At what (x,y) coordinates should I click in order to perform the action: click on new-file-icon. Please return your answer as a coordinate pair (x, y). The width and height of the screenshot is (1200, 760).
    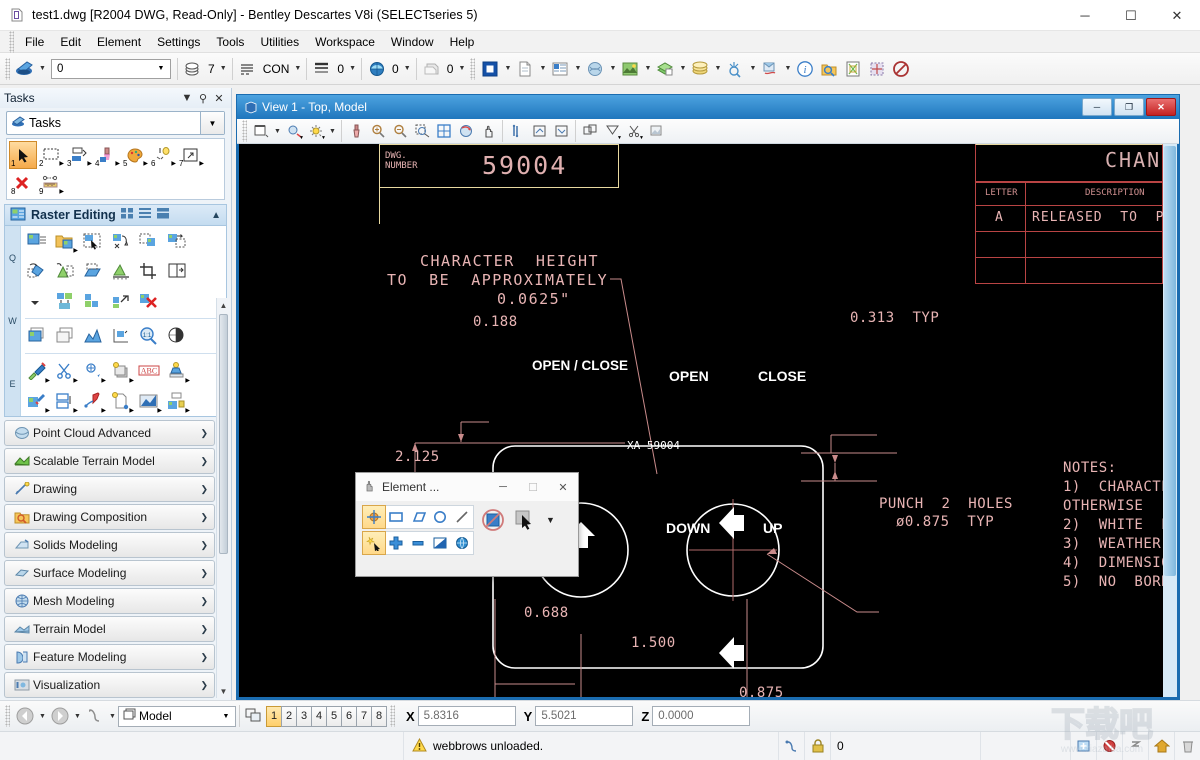
    Looking at the image, I should click on (525, 69).